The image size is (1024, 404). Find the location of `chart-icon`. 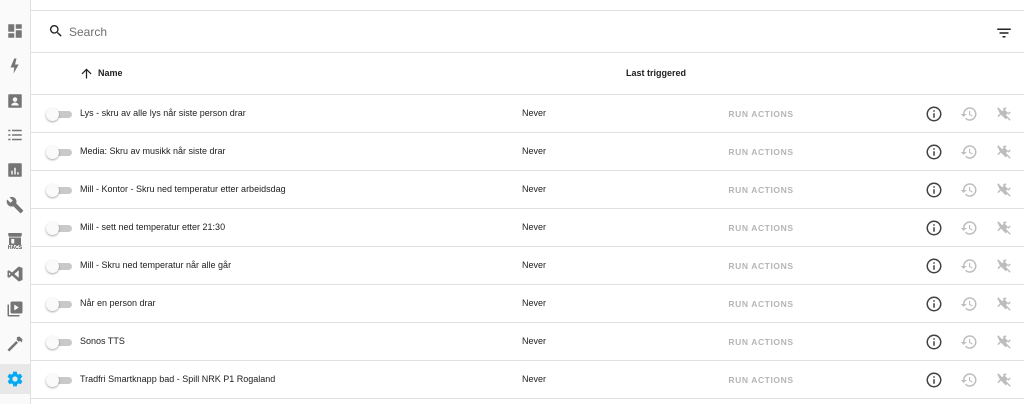

chart-icon is located at coordinates (15, 170).